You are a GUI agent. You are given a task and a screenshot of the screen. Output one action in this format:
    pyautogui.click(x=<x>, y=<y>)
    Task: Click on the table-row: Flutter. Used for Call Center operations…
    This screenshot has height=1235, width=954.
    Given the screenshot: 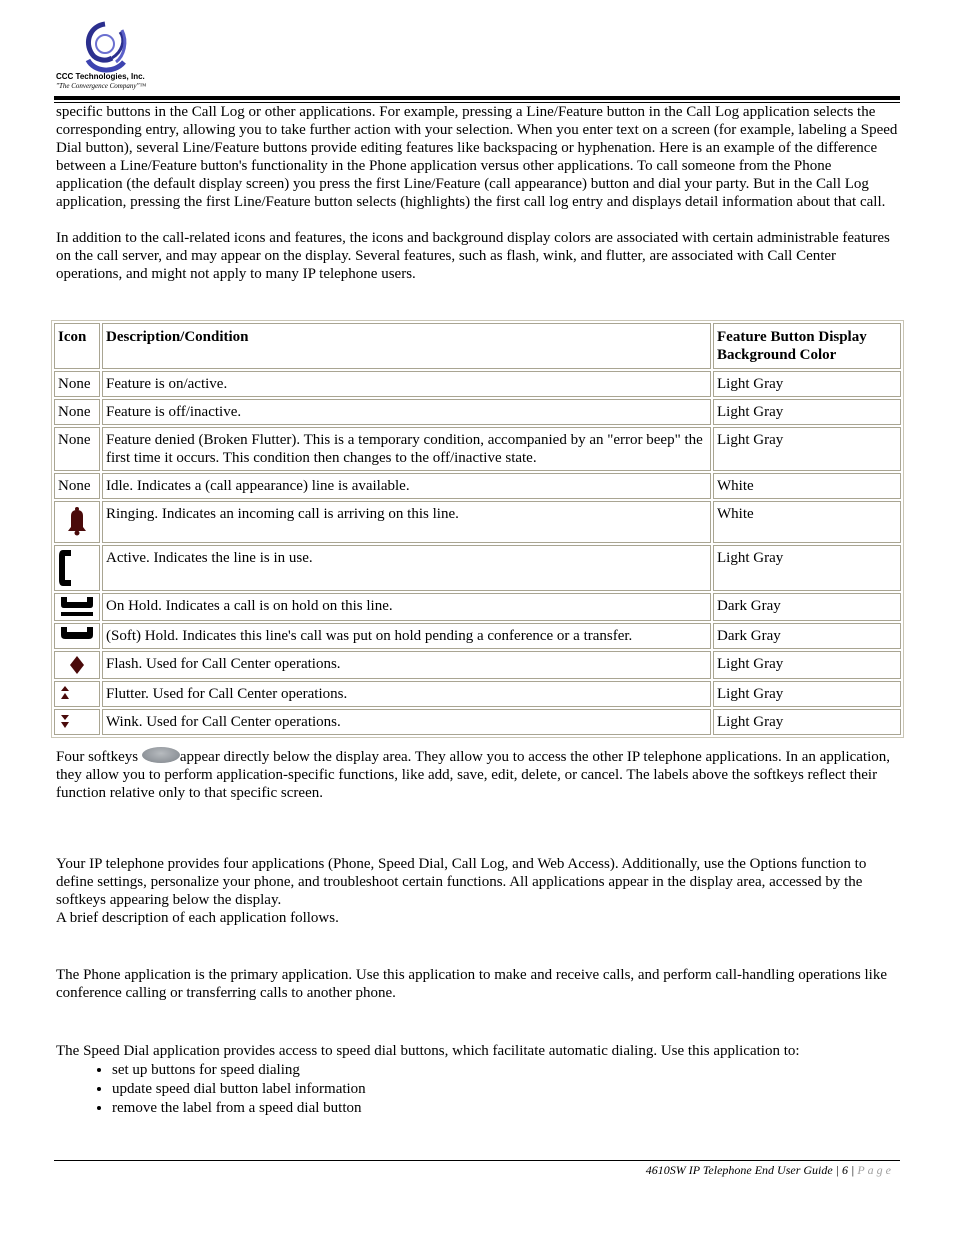 What is the action you would take?
    pyautogui.click(x=477, y=694)
    